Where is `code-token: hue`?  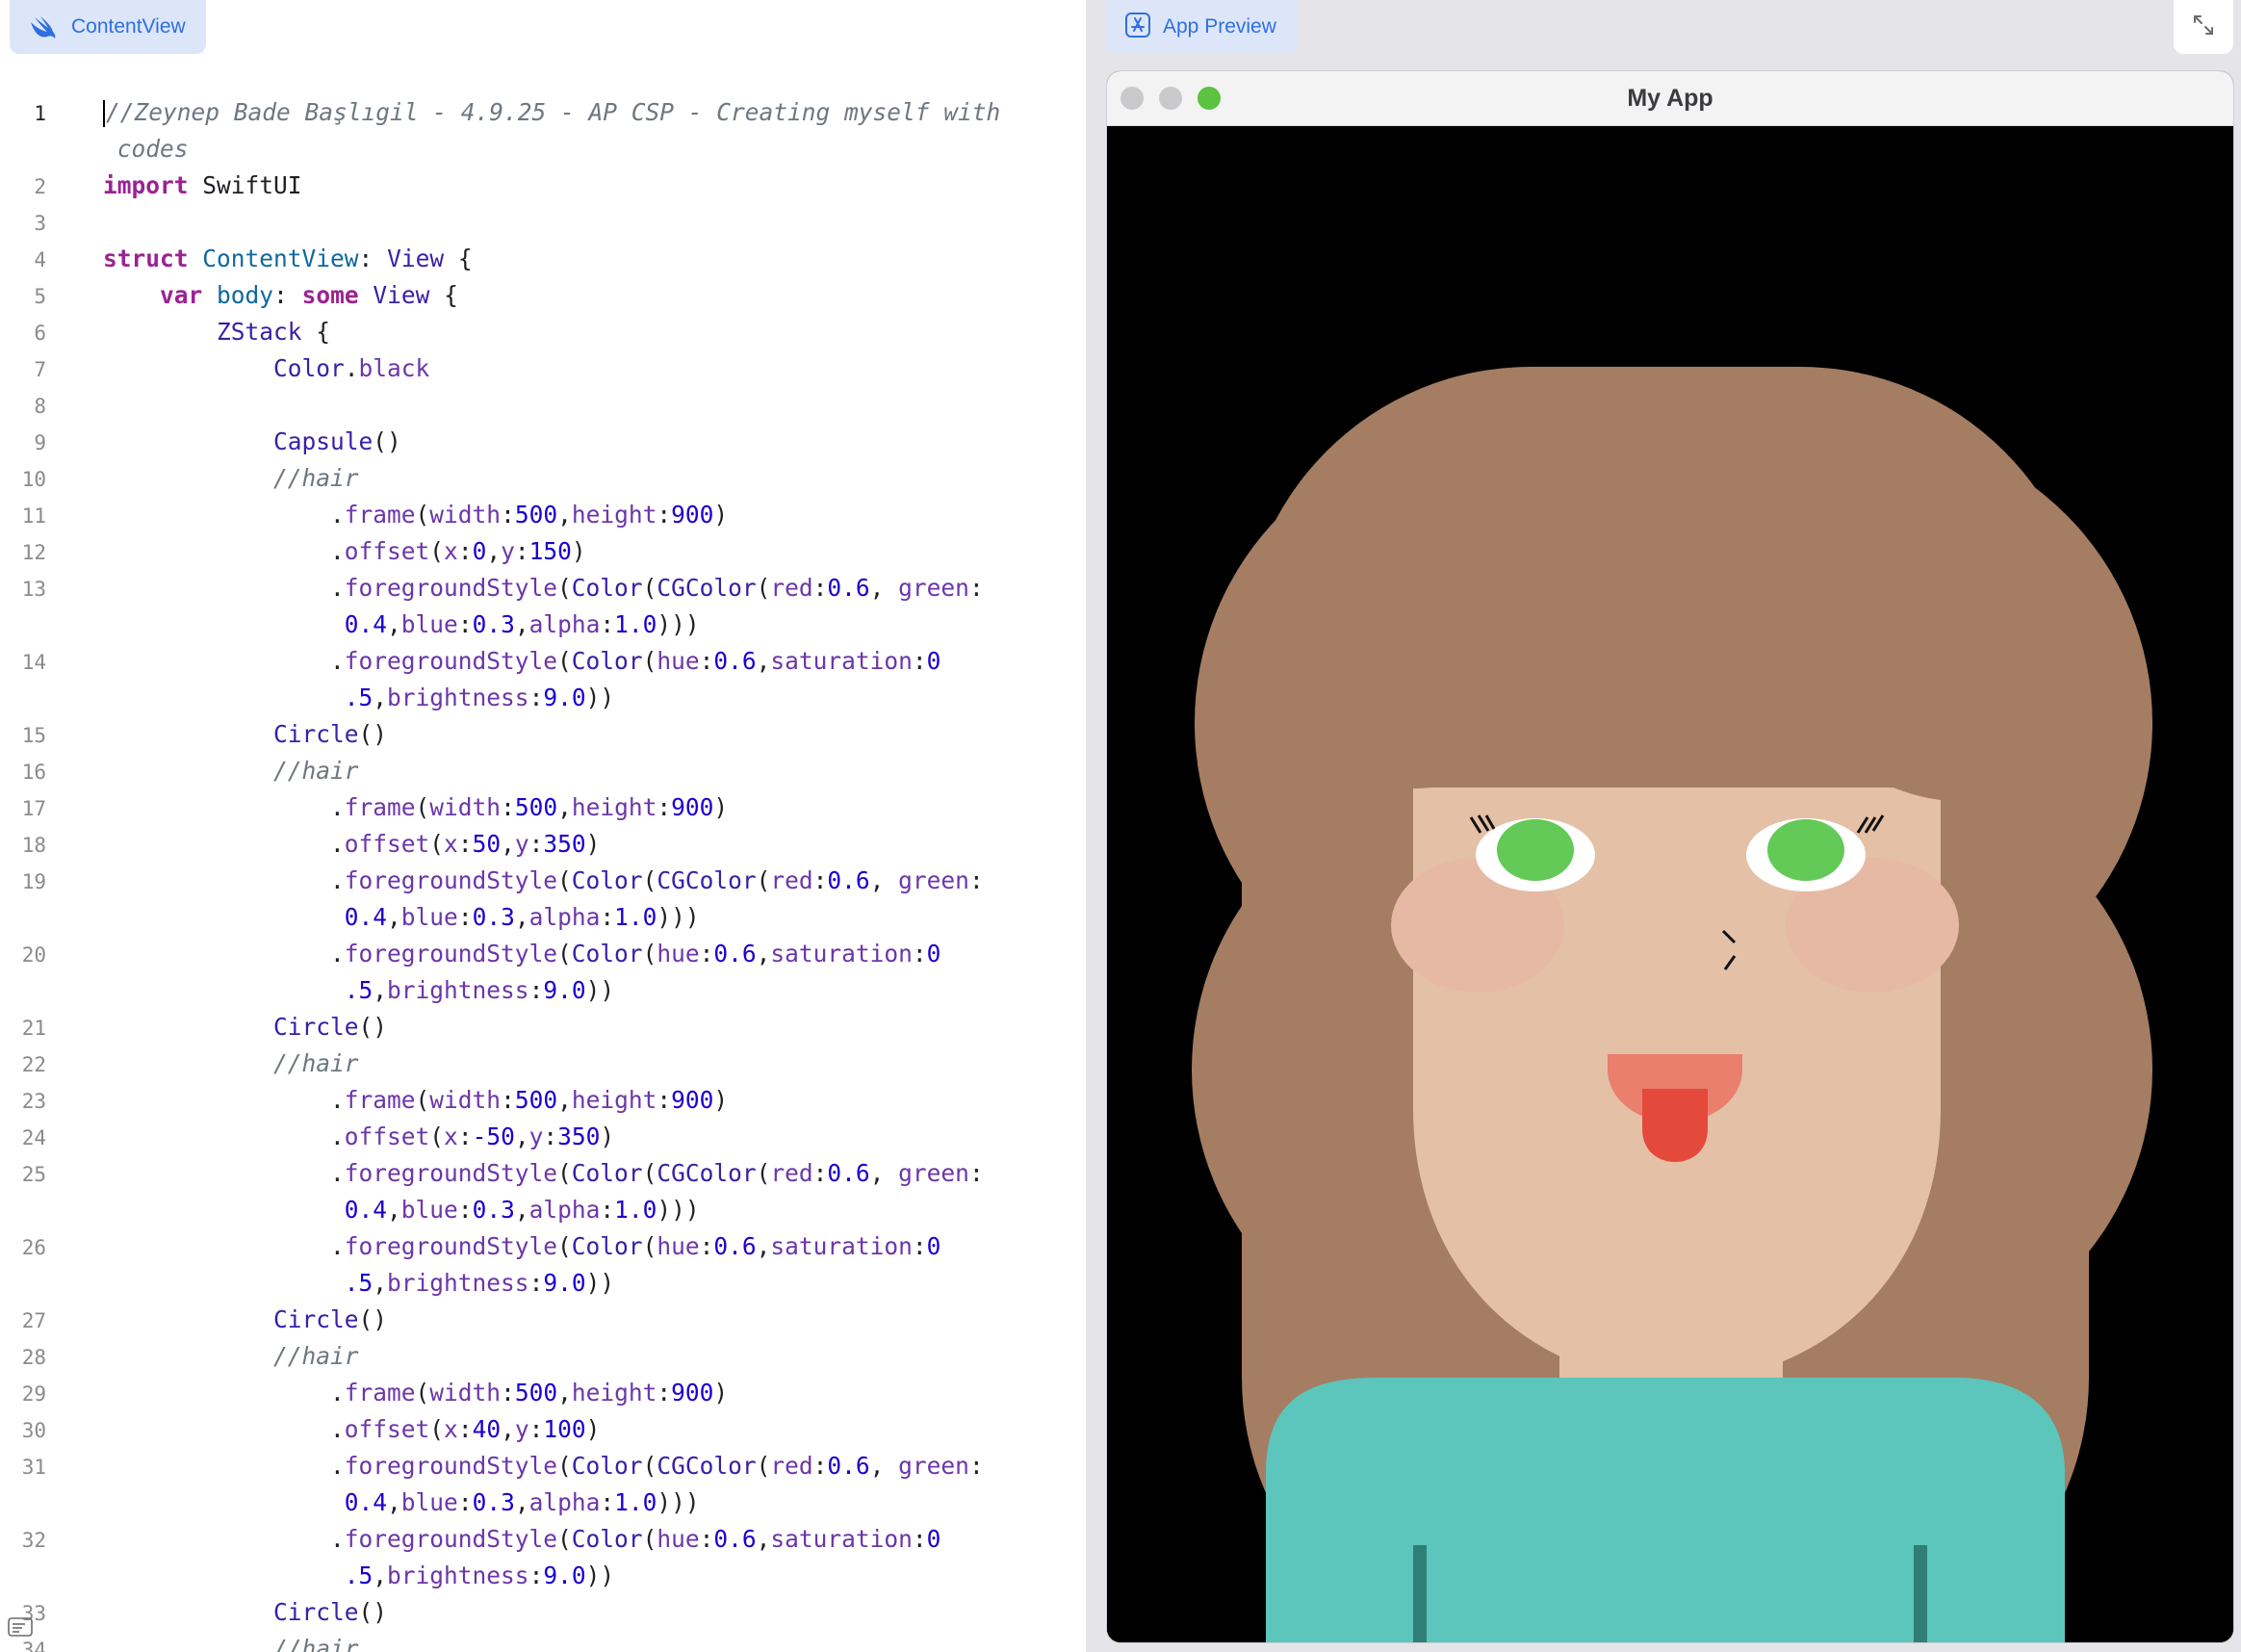 code-token: hue is located at coordinates (678, 954).